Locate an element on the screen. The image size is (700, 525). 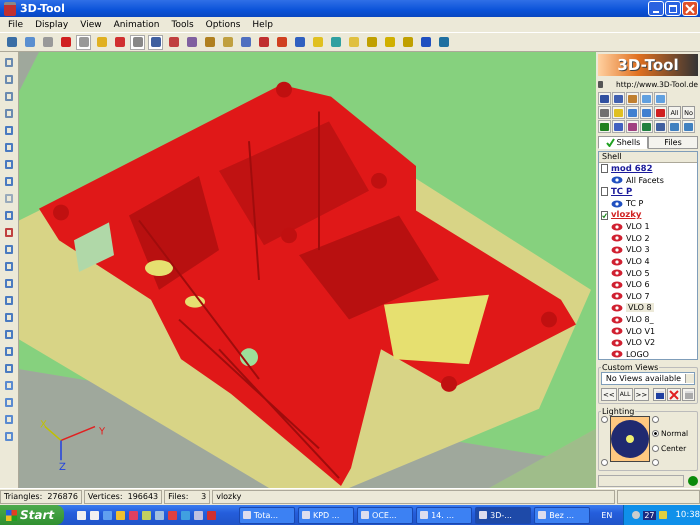
facet-item: VLO 1 is located at coordinates (638, 227).